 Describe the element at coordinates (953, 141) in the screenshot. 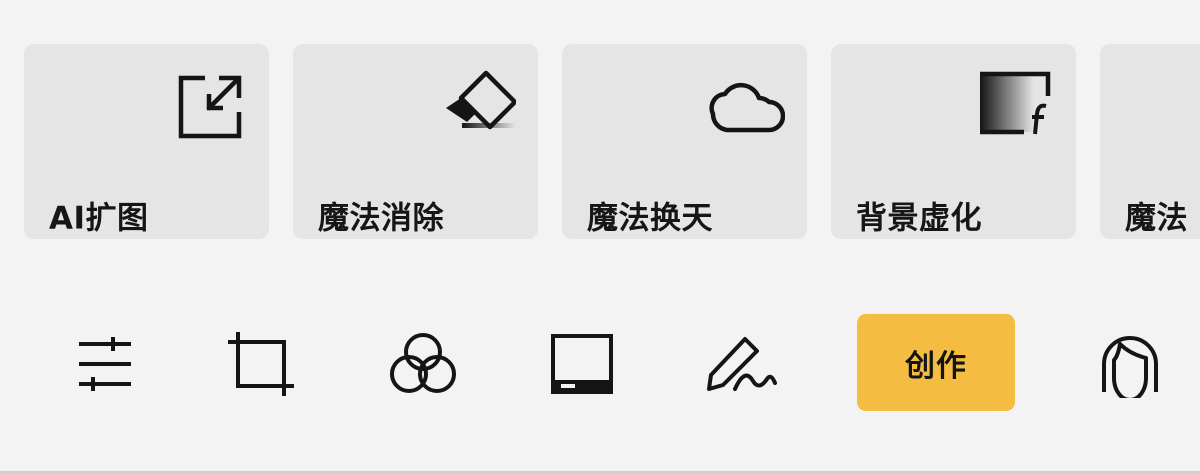

I see `card-background-blur: 背景虚化` at that location.